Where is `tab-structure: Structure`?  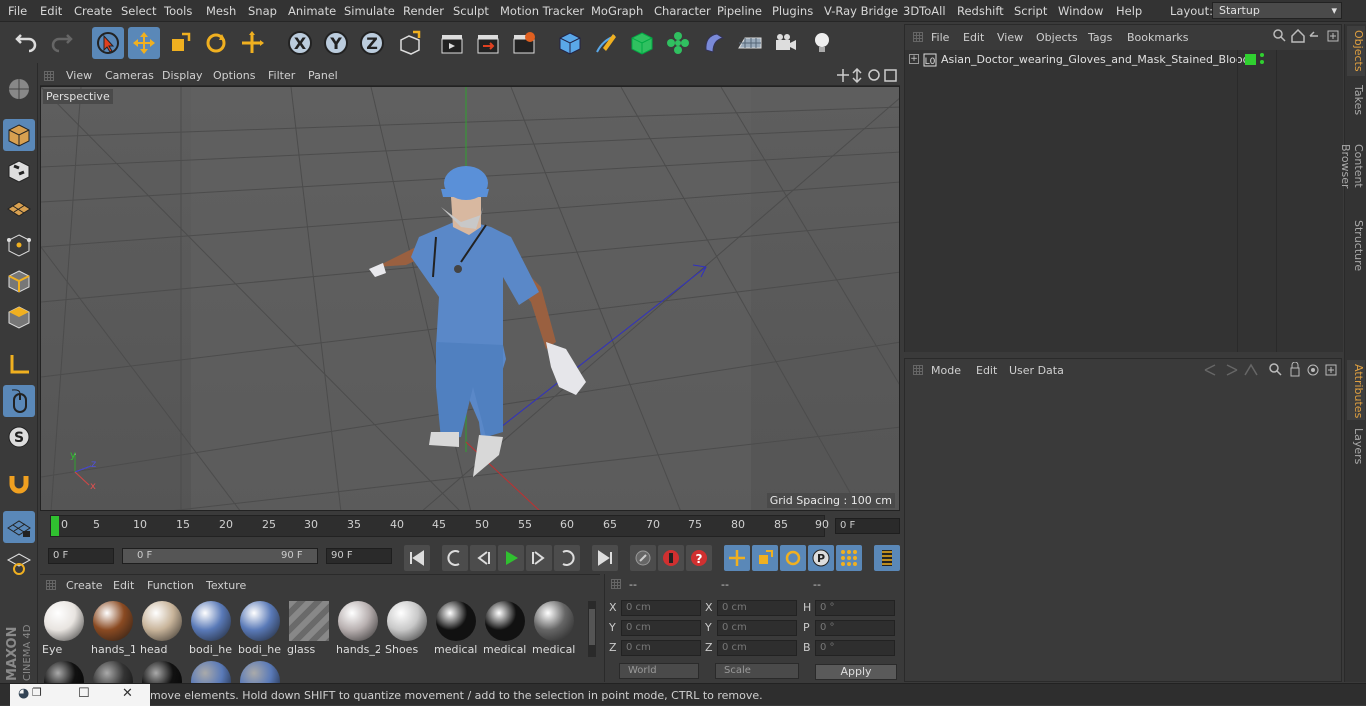
tab-structure: Structure is located at coordinates (1356, 244).